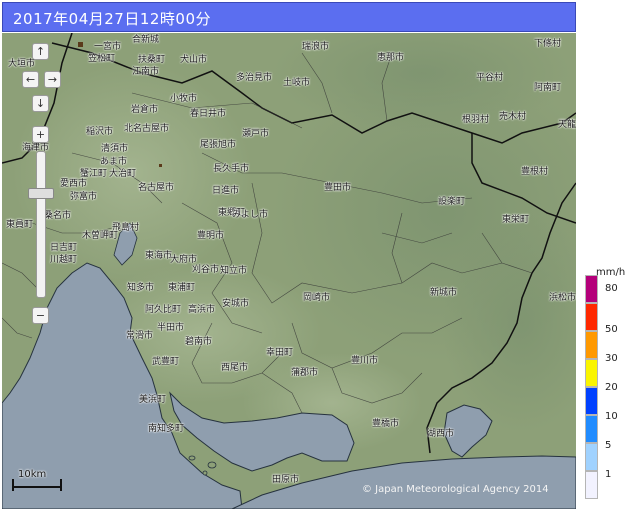  Describe the element at coordinates (234, 271) in the screenshot. I see `city-label: 知立市` at that location.